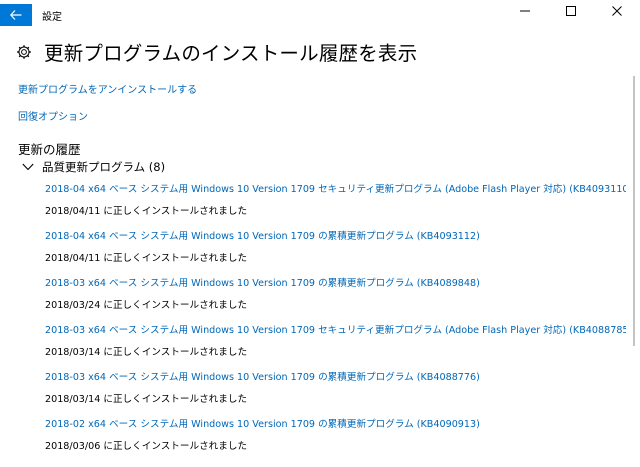 This screenshot has width=640, height=467. I want to click on maximize-icon, so click(571, 11).